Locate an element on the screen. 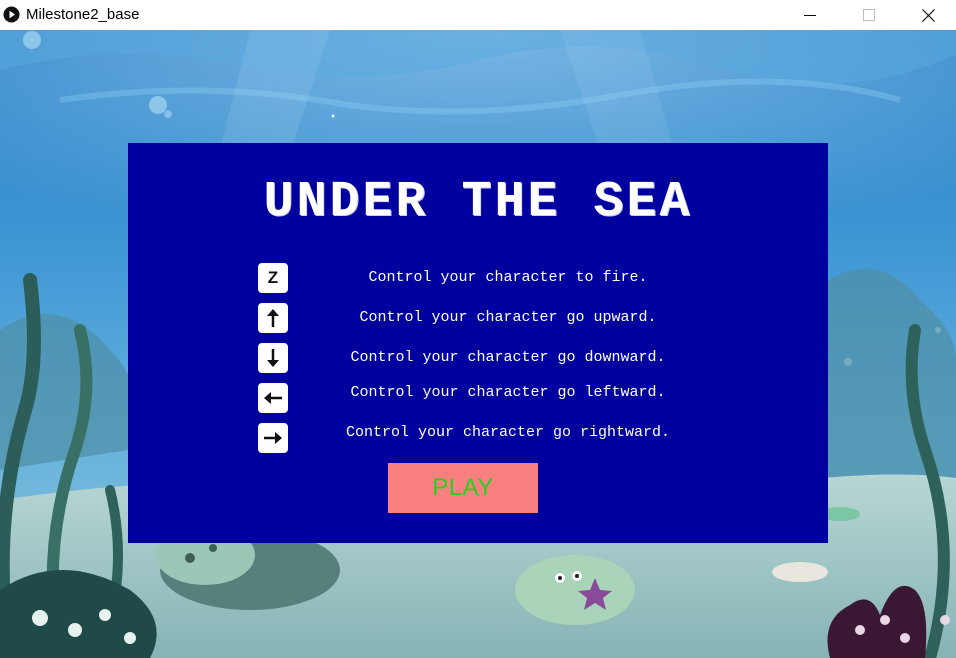  arrow-right-icon is located at coordinates (273, 438).